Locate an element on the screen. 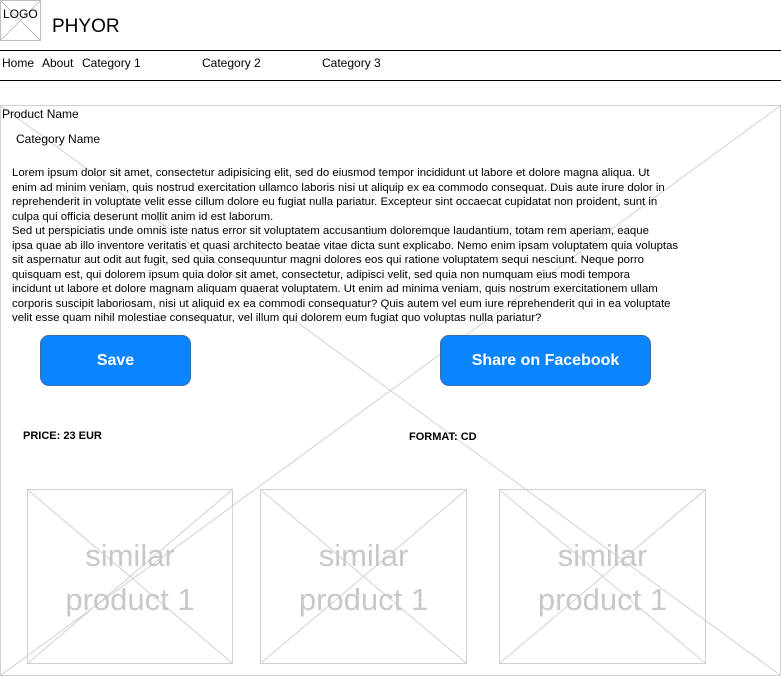  product-name: Product Name is located at coordinates (40, 114).